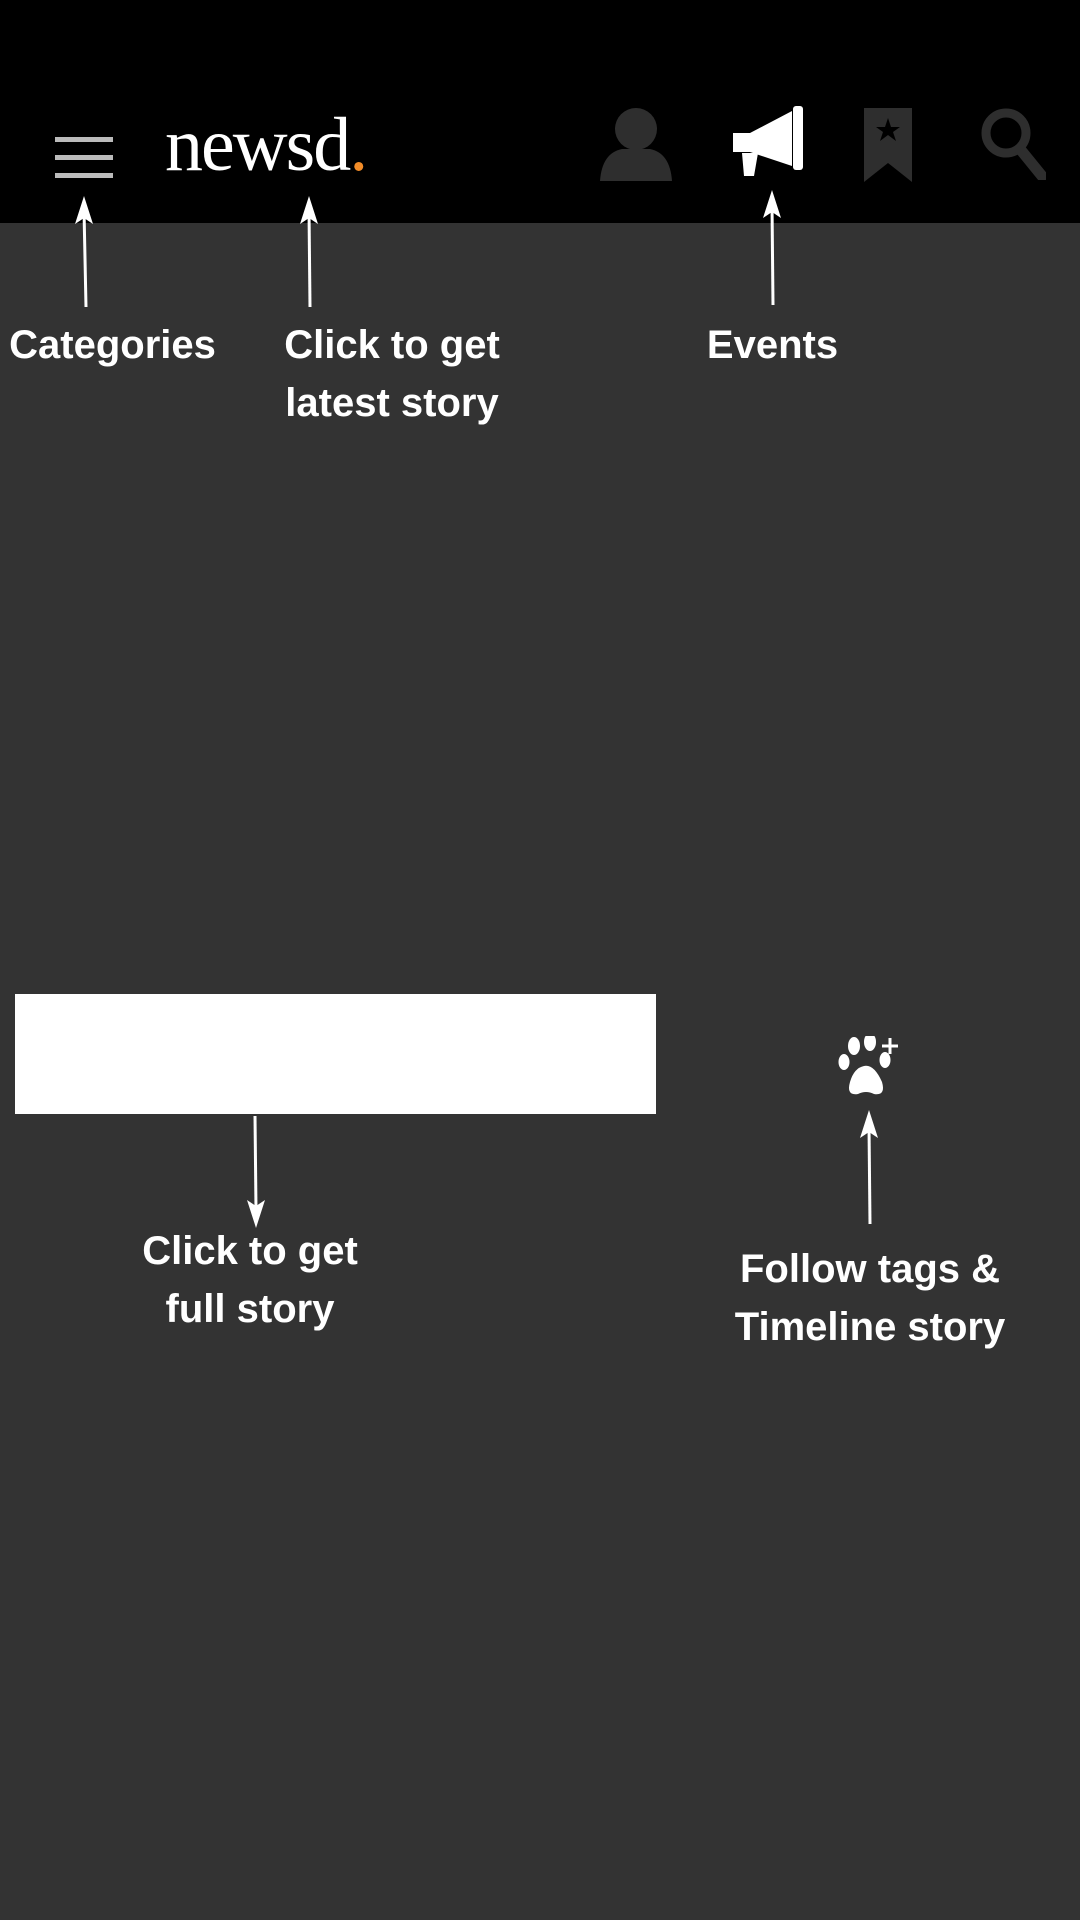 This screenshot has width=1080, height=1920. What do you see at coordinates (309, 258) in the screenshot?
I see `arrow-latest-story` at bounding box center [309, 258].